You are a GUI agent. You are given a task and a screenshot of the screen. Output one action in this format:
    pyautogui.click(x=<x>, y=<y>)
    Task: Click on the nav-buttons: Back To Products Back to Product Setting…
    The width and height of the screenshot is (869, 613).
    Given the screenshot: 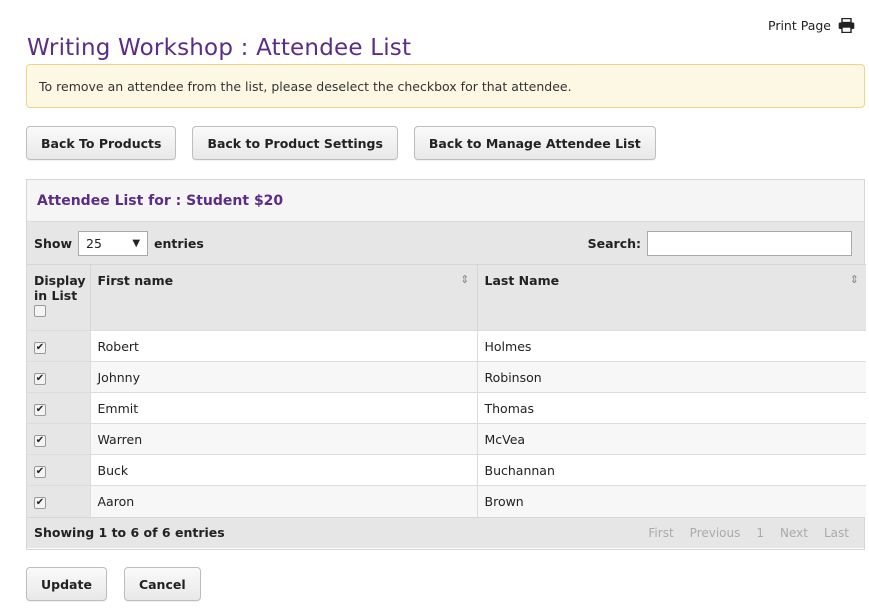 What is the action you would take?
    pyautogui.click(x=341, y=143)
    